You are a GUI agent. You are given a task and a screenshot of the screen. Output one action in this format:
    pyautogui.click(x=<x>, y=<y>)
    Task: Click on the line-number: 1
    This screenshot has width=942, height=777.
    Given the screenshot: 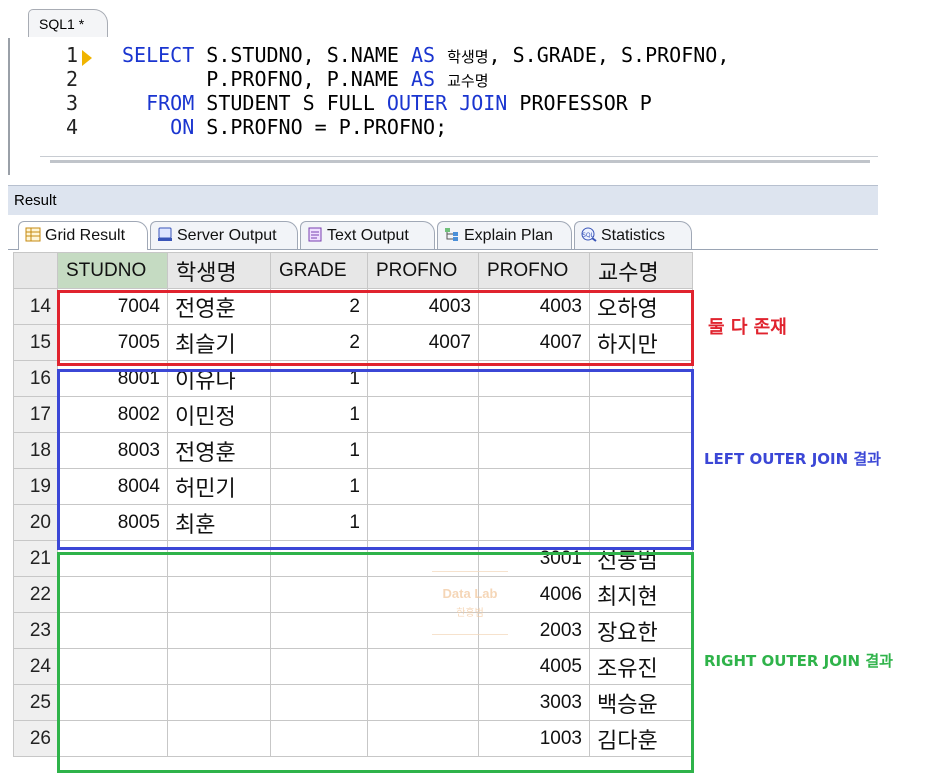 What is the action you would take?
    pyautogui.click(x=71, y=55)
    